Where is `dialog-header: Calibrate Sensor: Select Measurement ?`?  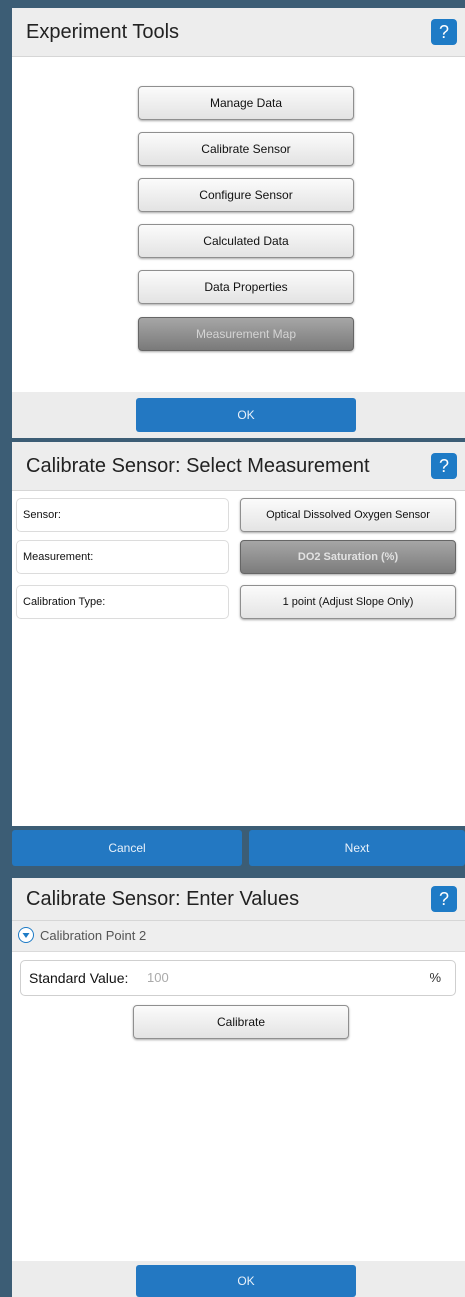 dialog-header: Calibrate Sensor: Select Measurement ? is located at coordinates (238, 466).